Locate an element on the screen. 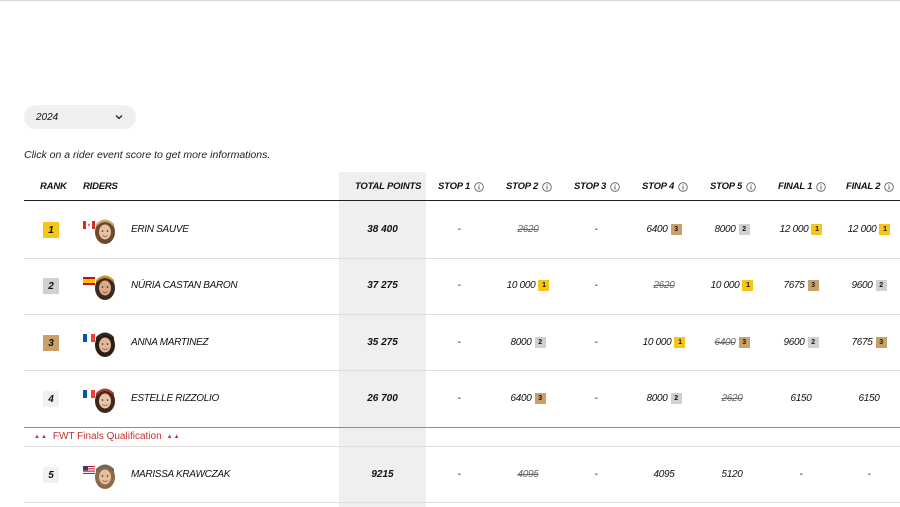 The image size is (900, 507). rider-name: Marissa Krawczak is located at coordinates (180, 474).